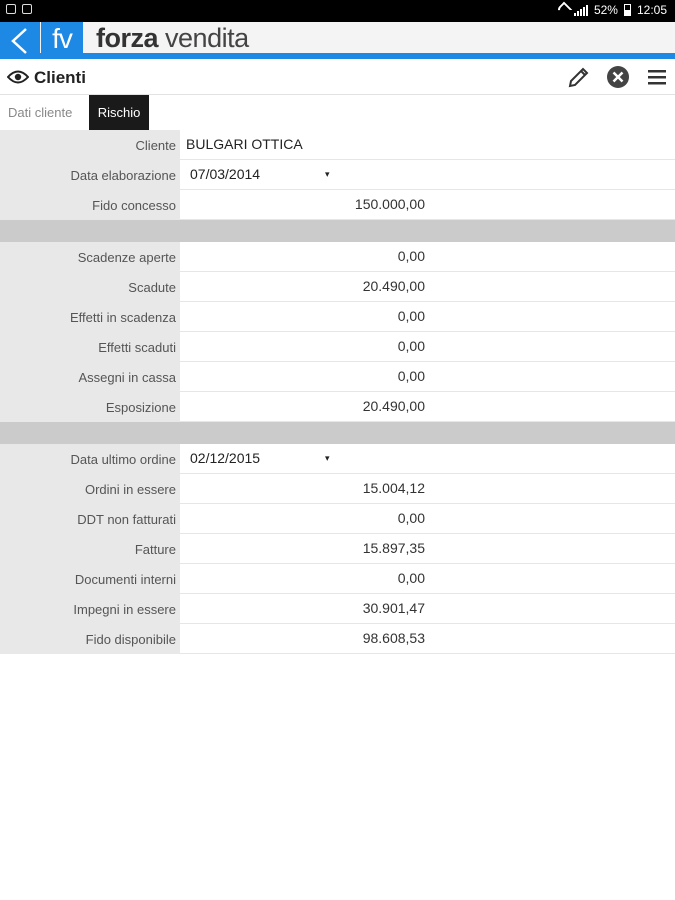 The width and height of the screenshot is (675, 900). What do you see at coordinates (411, 518) in the screenshot?
I see `field-value-ddt-non-fatturati: 0,00` at bounding box center [411, 518].